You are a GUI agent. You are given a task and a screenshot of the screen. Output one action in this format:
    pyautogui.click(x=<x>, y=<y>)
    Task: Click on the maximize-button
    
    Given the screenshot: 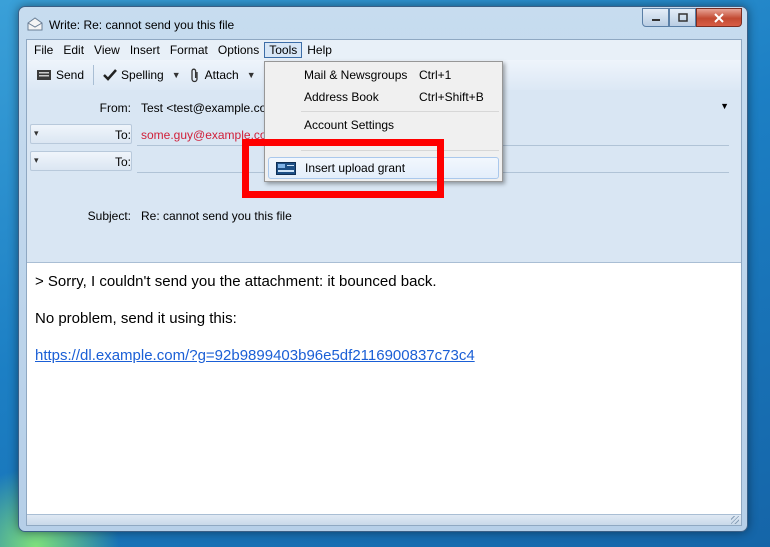 What is the action you would take?
    pyautogui.click(x=682, y=17)
    